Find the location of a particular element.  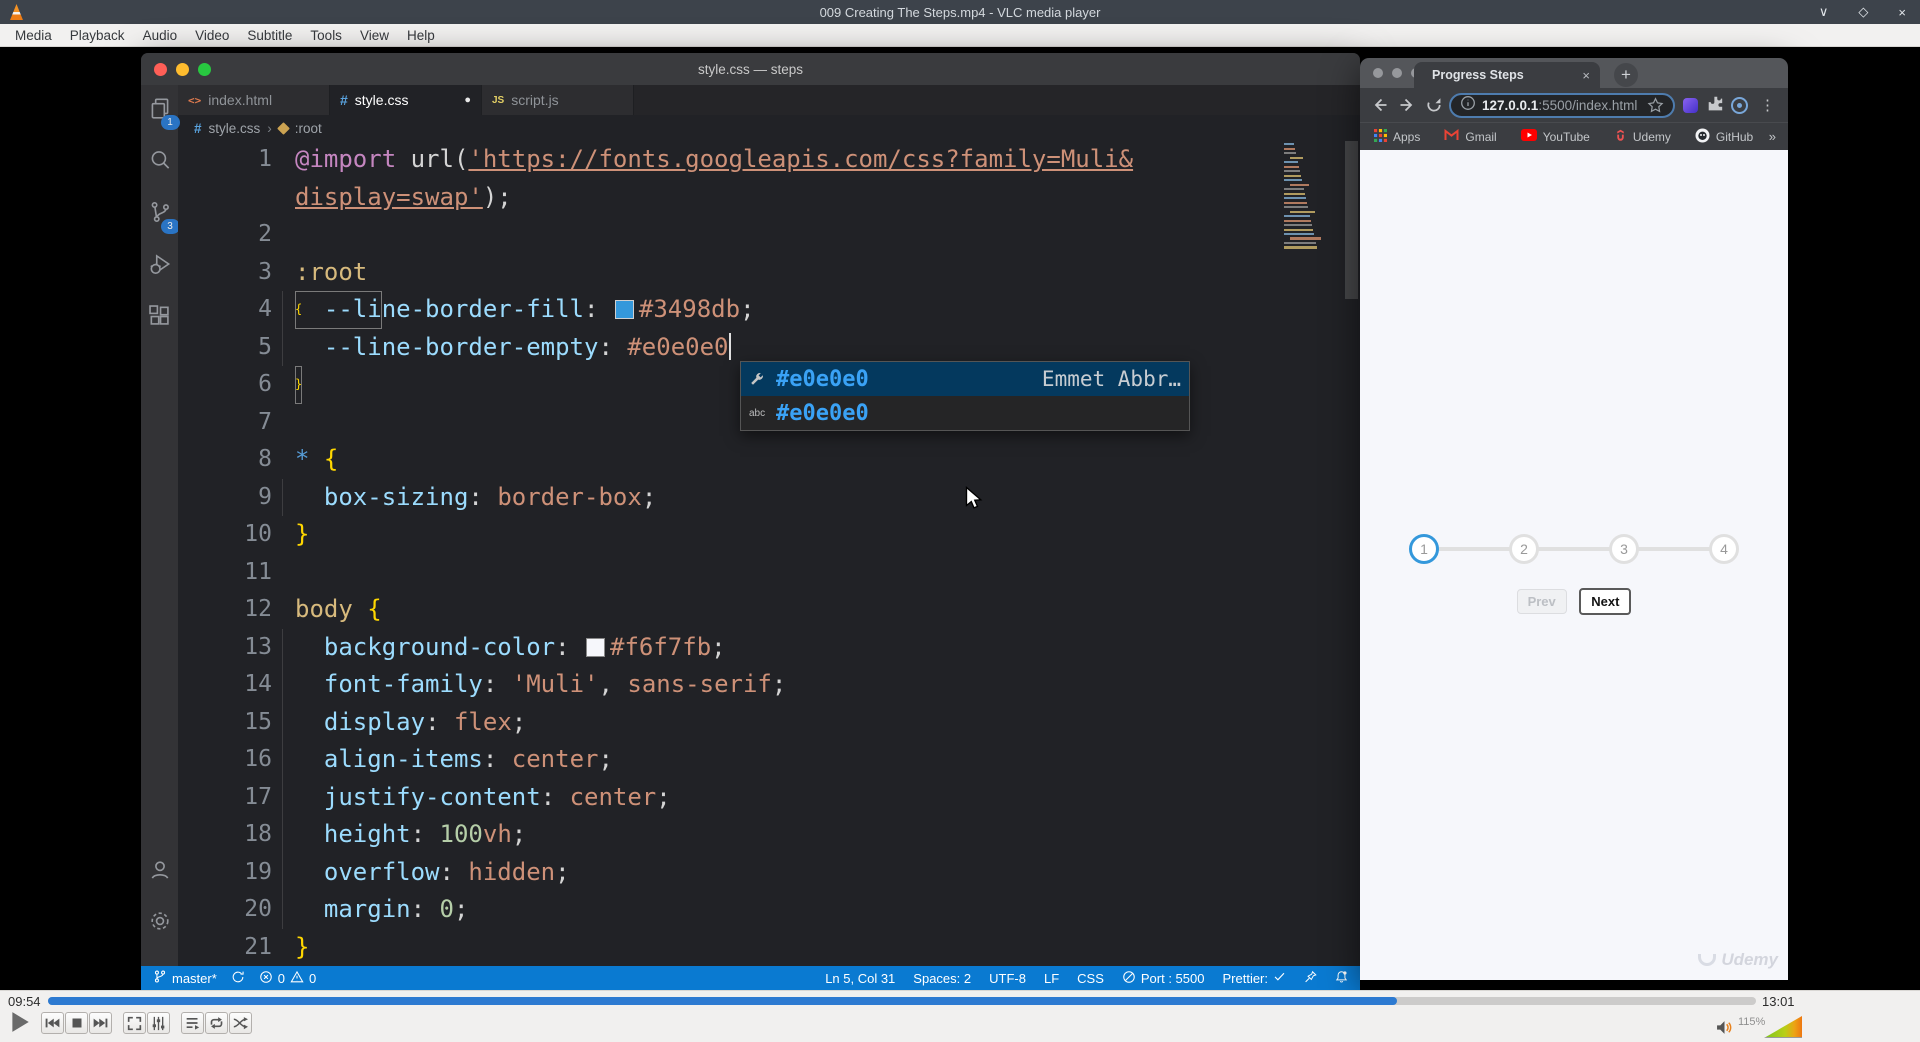

url-text: 127.0.0.1:5500/index.html is located at coordinates (1559, 105).